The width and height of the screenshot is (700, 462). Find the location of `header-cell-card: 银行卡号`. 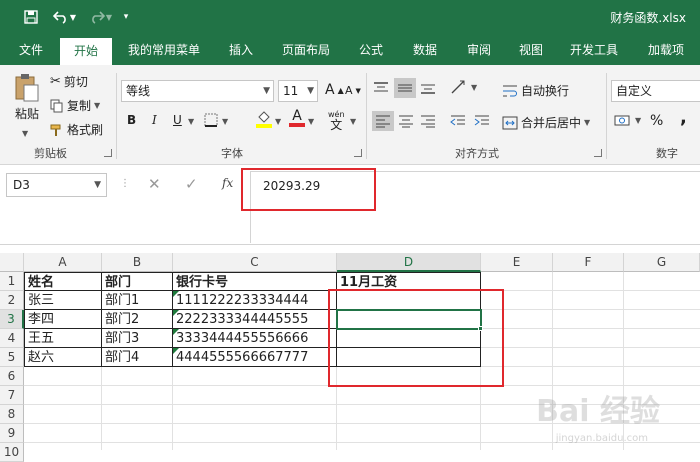

header-cell-card: 银行卡号 is located at coordinates (255, 281).